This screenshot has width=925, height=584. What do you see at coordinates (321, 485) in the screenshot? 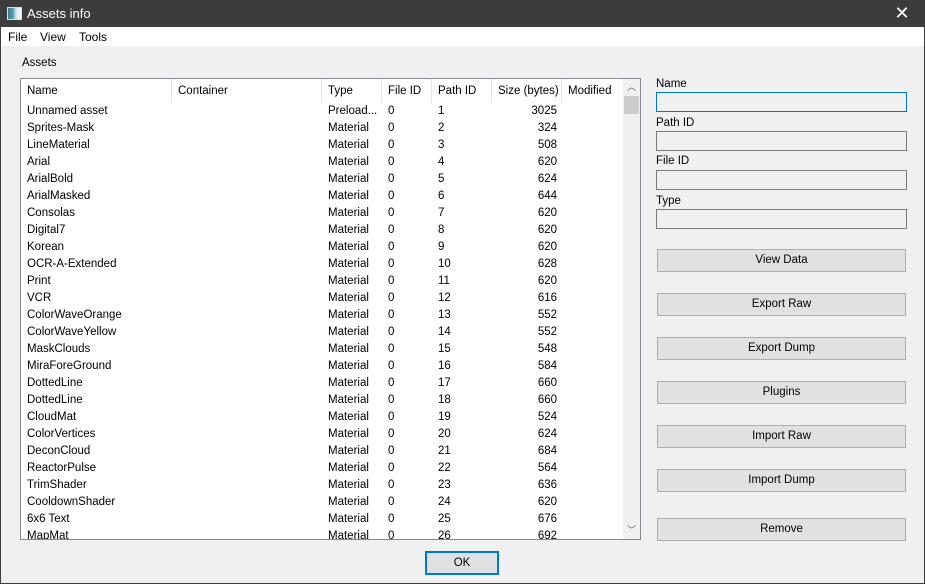
I see `table-row: TrimShader Material 0 23 636` at bounding box center [321, 485].